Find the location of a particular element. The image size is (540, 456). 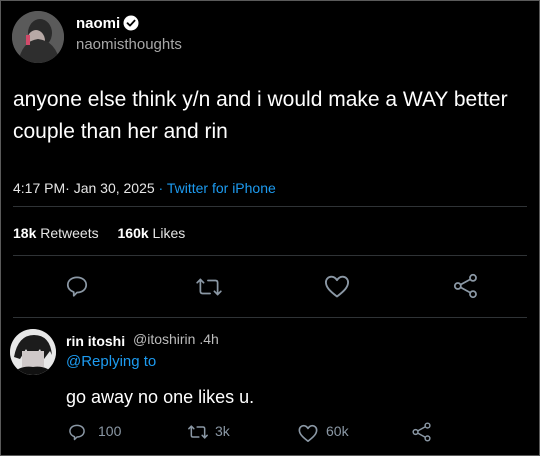

author-name: naomi is located at coordinates (98, 23).